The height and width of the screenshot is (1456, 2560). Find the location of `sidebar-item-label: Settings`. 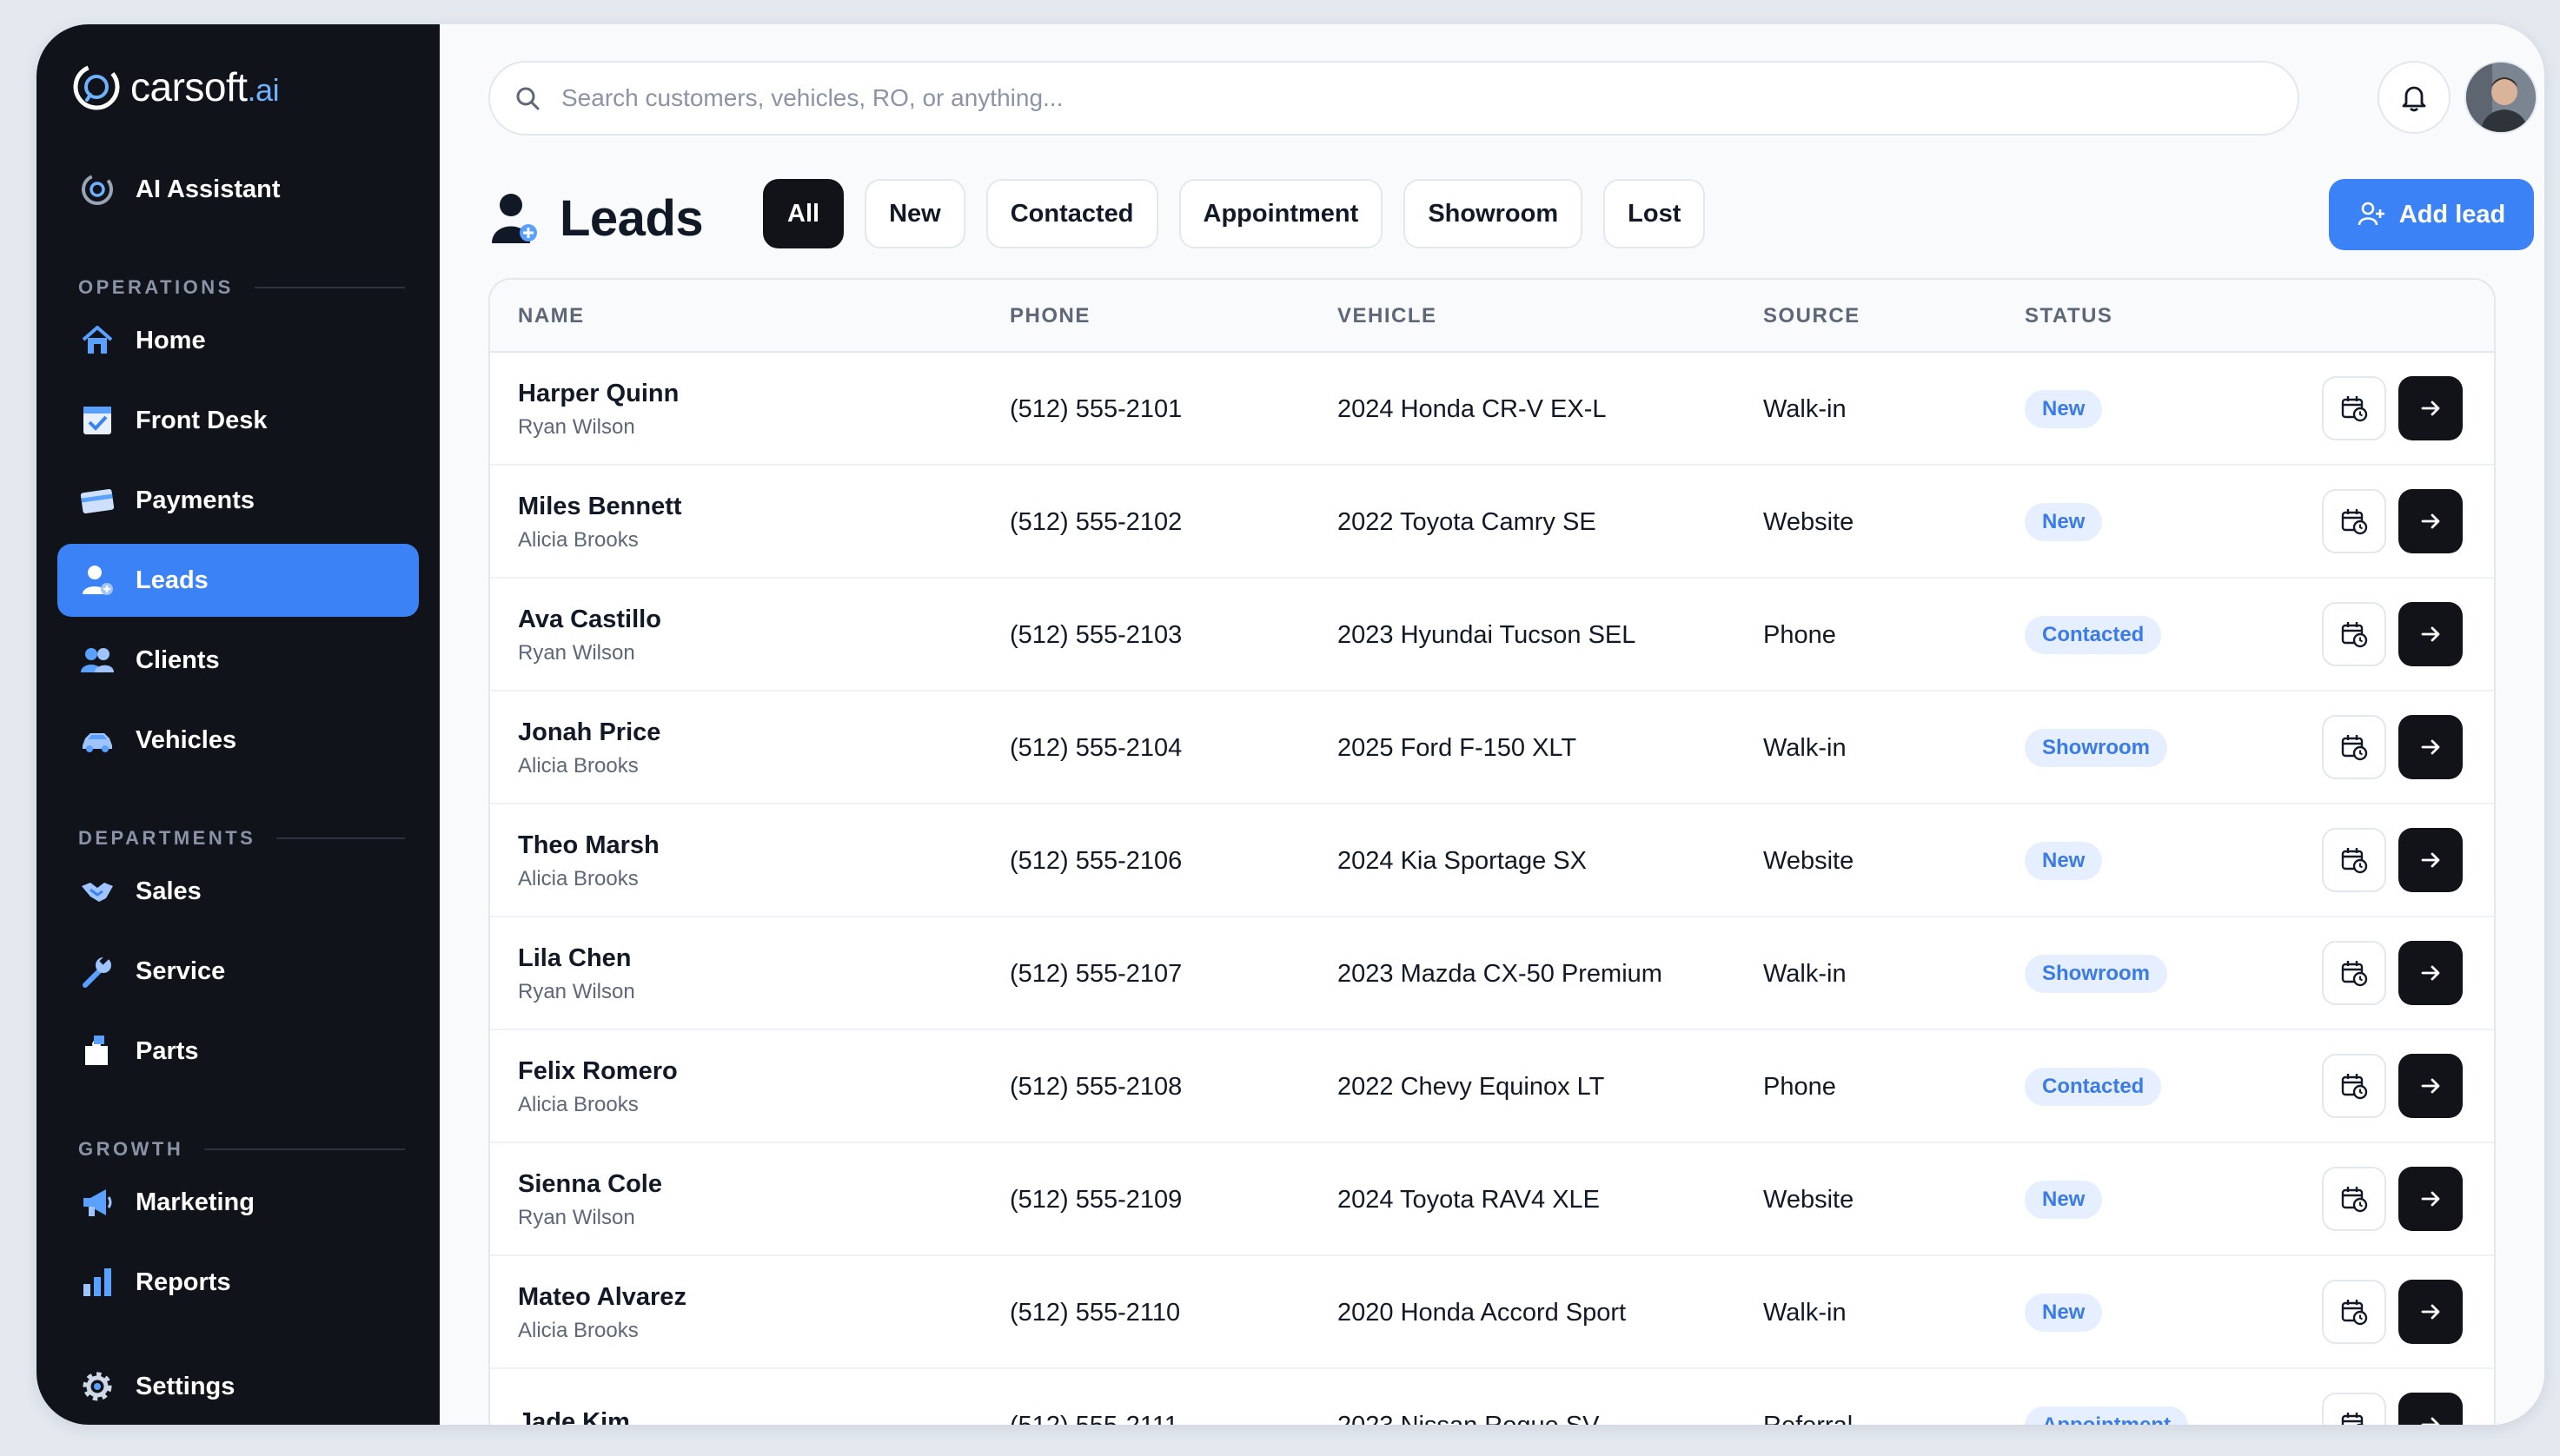

sidebar-item-label: Settings is located at coordinates (185, 1386).